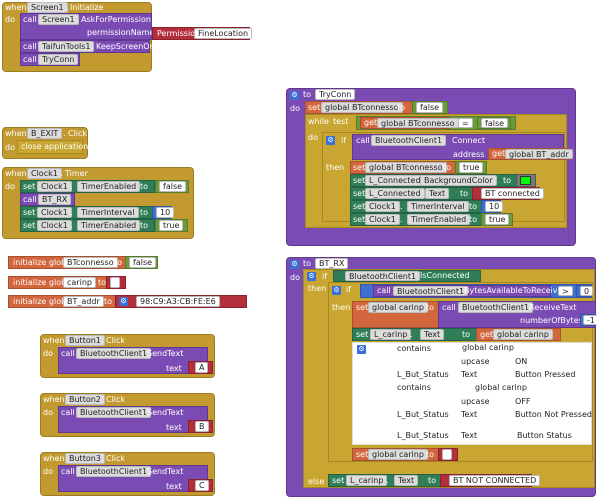  Describe the element at coordinates (58, 19) in the screenshot. I see `ask-component-dropdown: Screen1` at that location.